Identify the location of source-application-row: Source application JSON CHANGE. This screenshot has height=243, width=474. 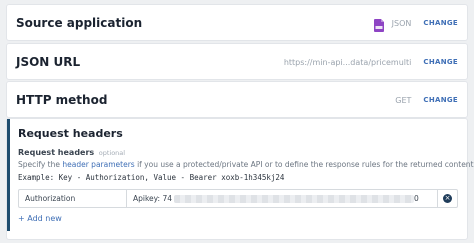
(237, 23).